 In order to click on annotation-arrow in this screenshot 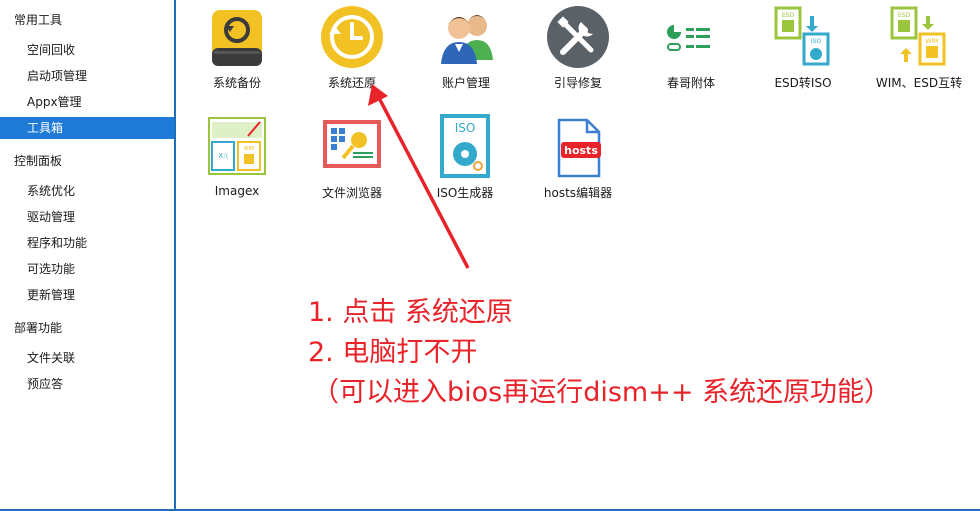, I will do `click(419, 176)`.